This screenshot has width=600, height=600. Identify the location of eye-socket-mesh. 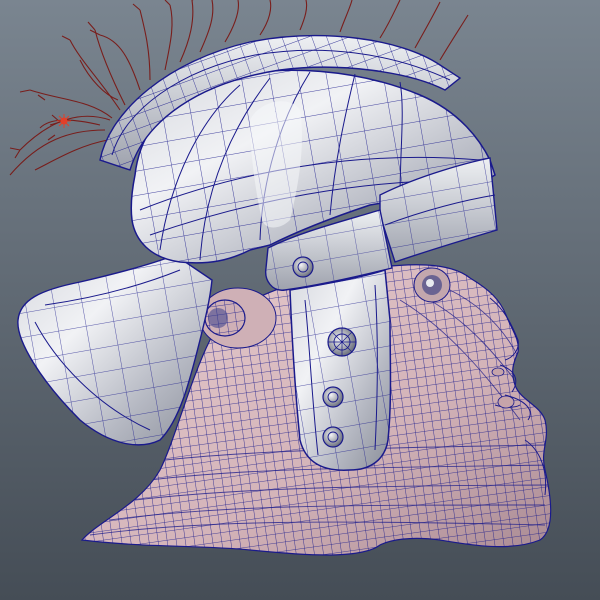
(432, 285).